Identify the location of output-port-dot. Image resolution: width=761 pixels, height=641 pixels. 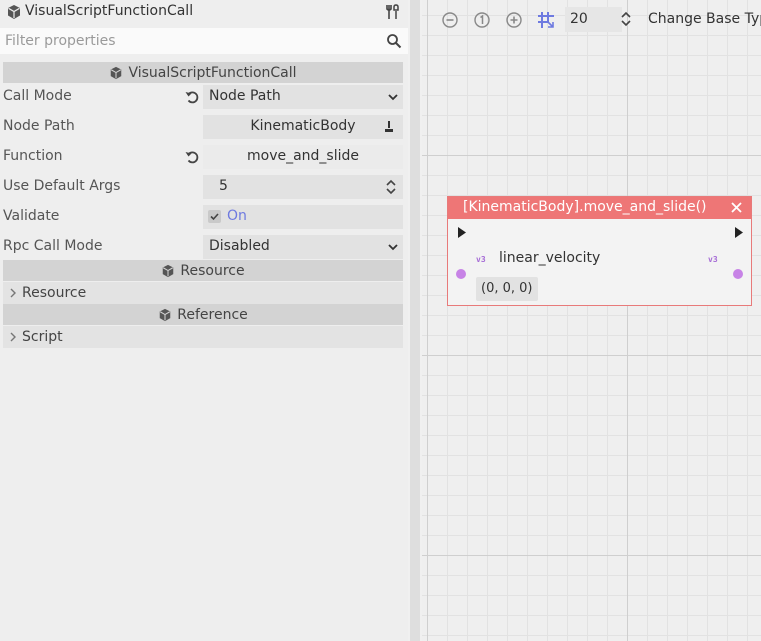
(738, 274).